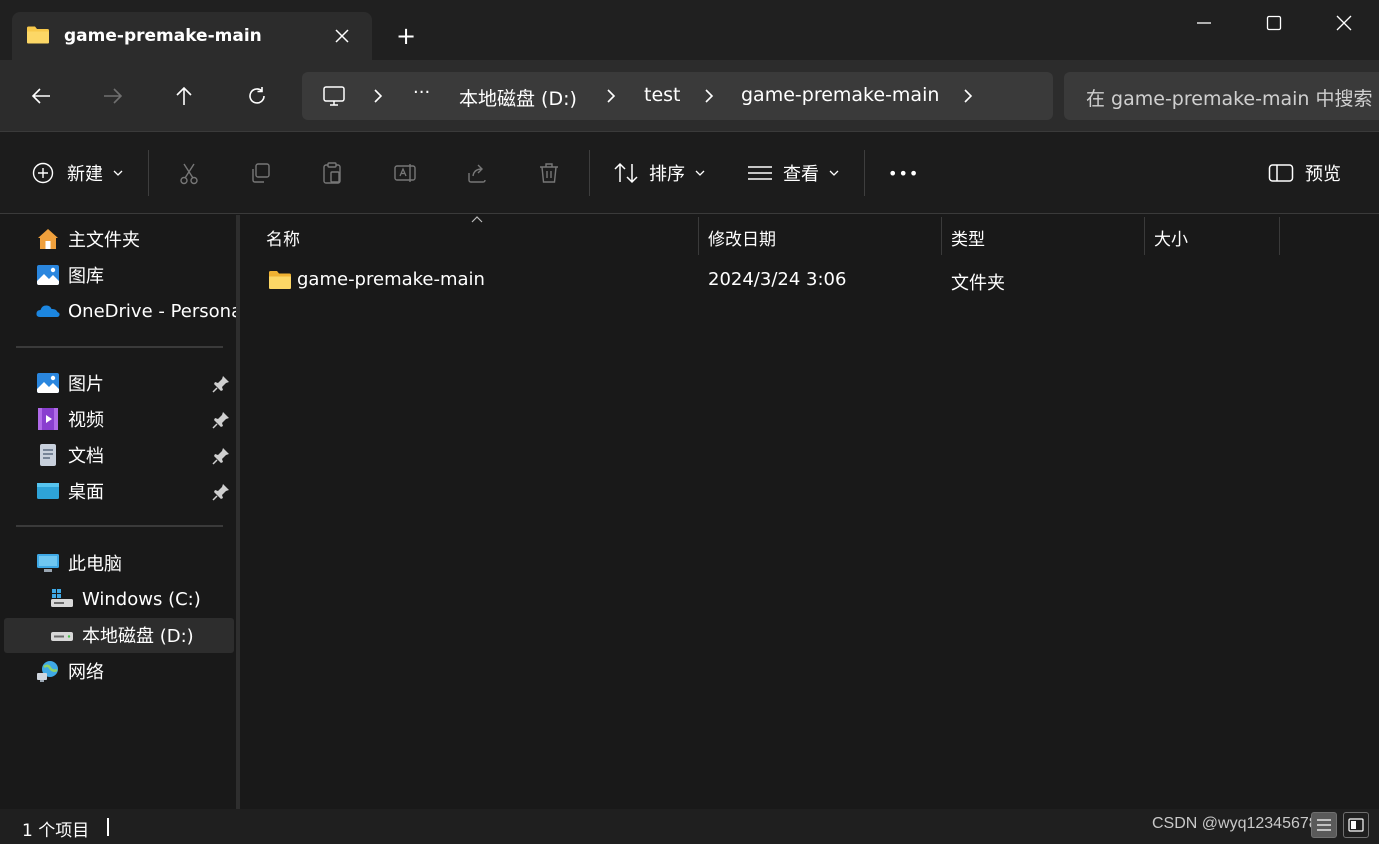  Describe the element at coordinates (283, 237) in the screenshot. I see `column-header-name: 名称` at that location.